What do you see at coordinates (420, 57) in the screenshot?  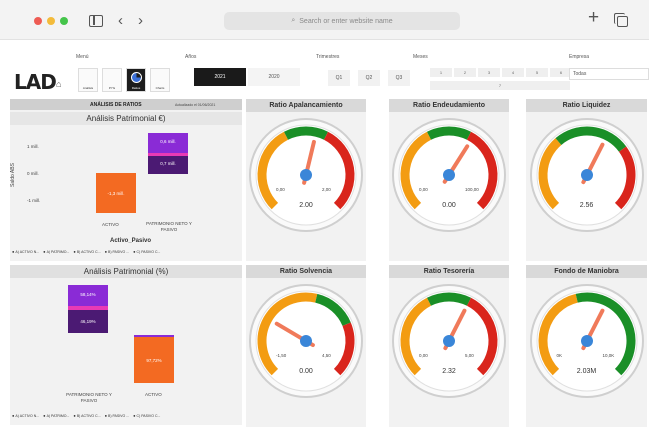 I see `months-label: Meses` at bounding box center [420, 57].